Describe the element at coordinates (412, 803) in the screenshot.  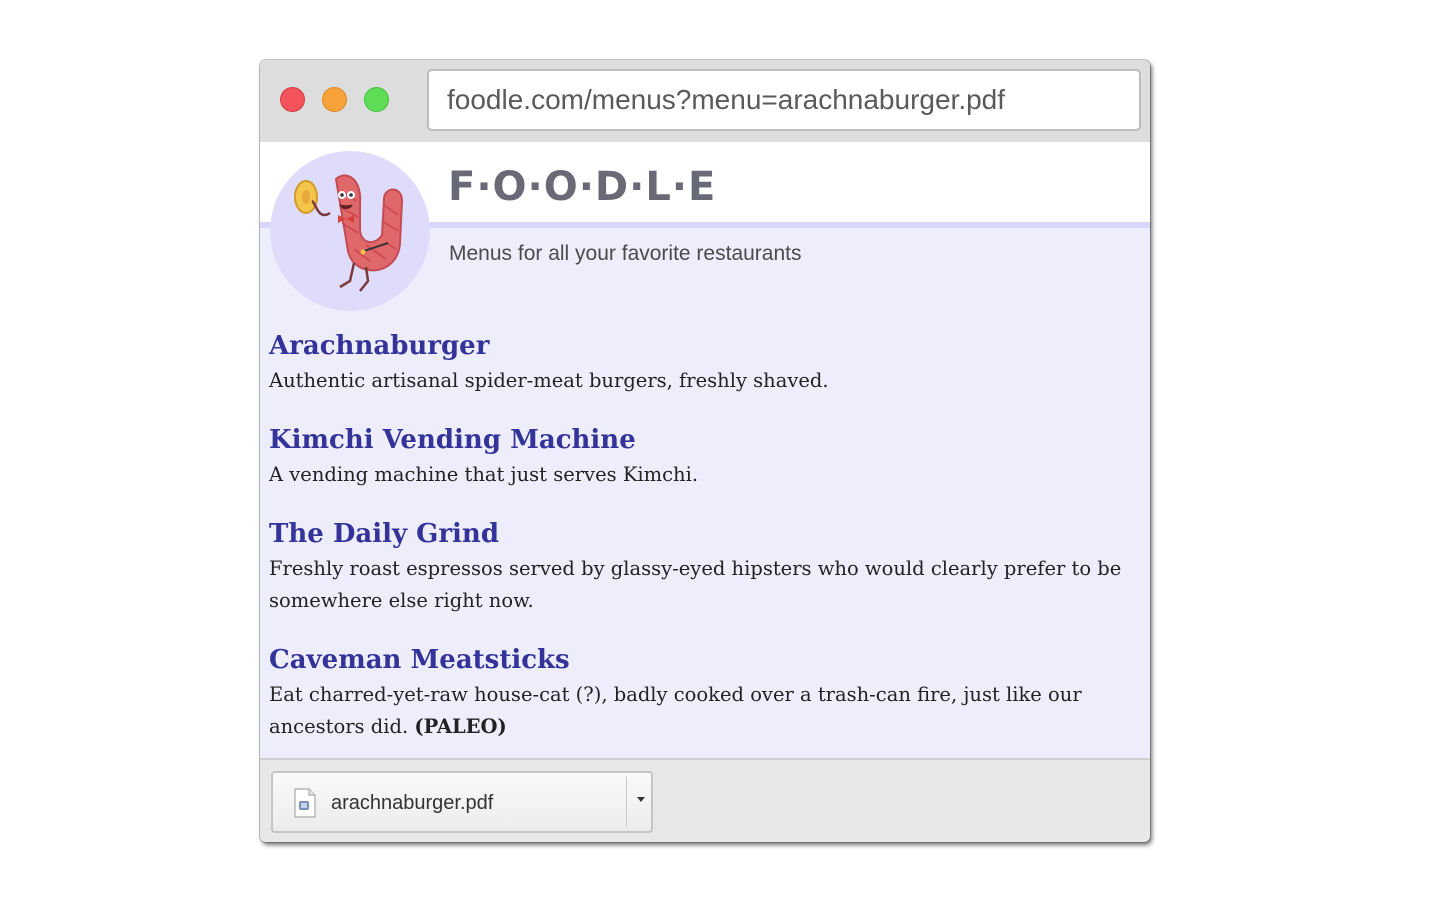
I see `download-filename: arachnaburger.pdf` at that location.